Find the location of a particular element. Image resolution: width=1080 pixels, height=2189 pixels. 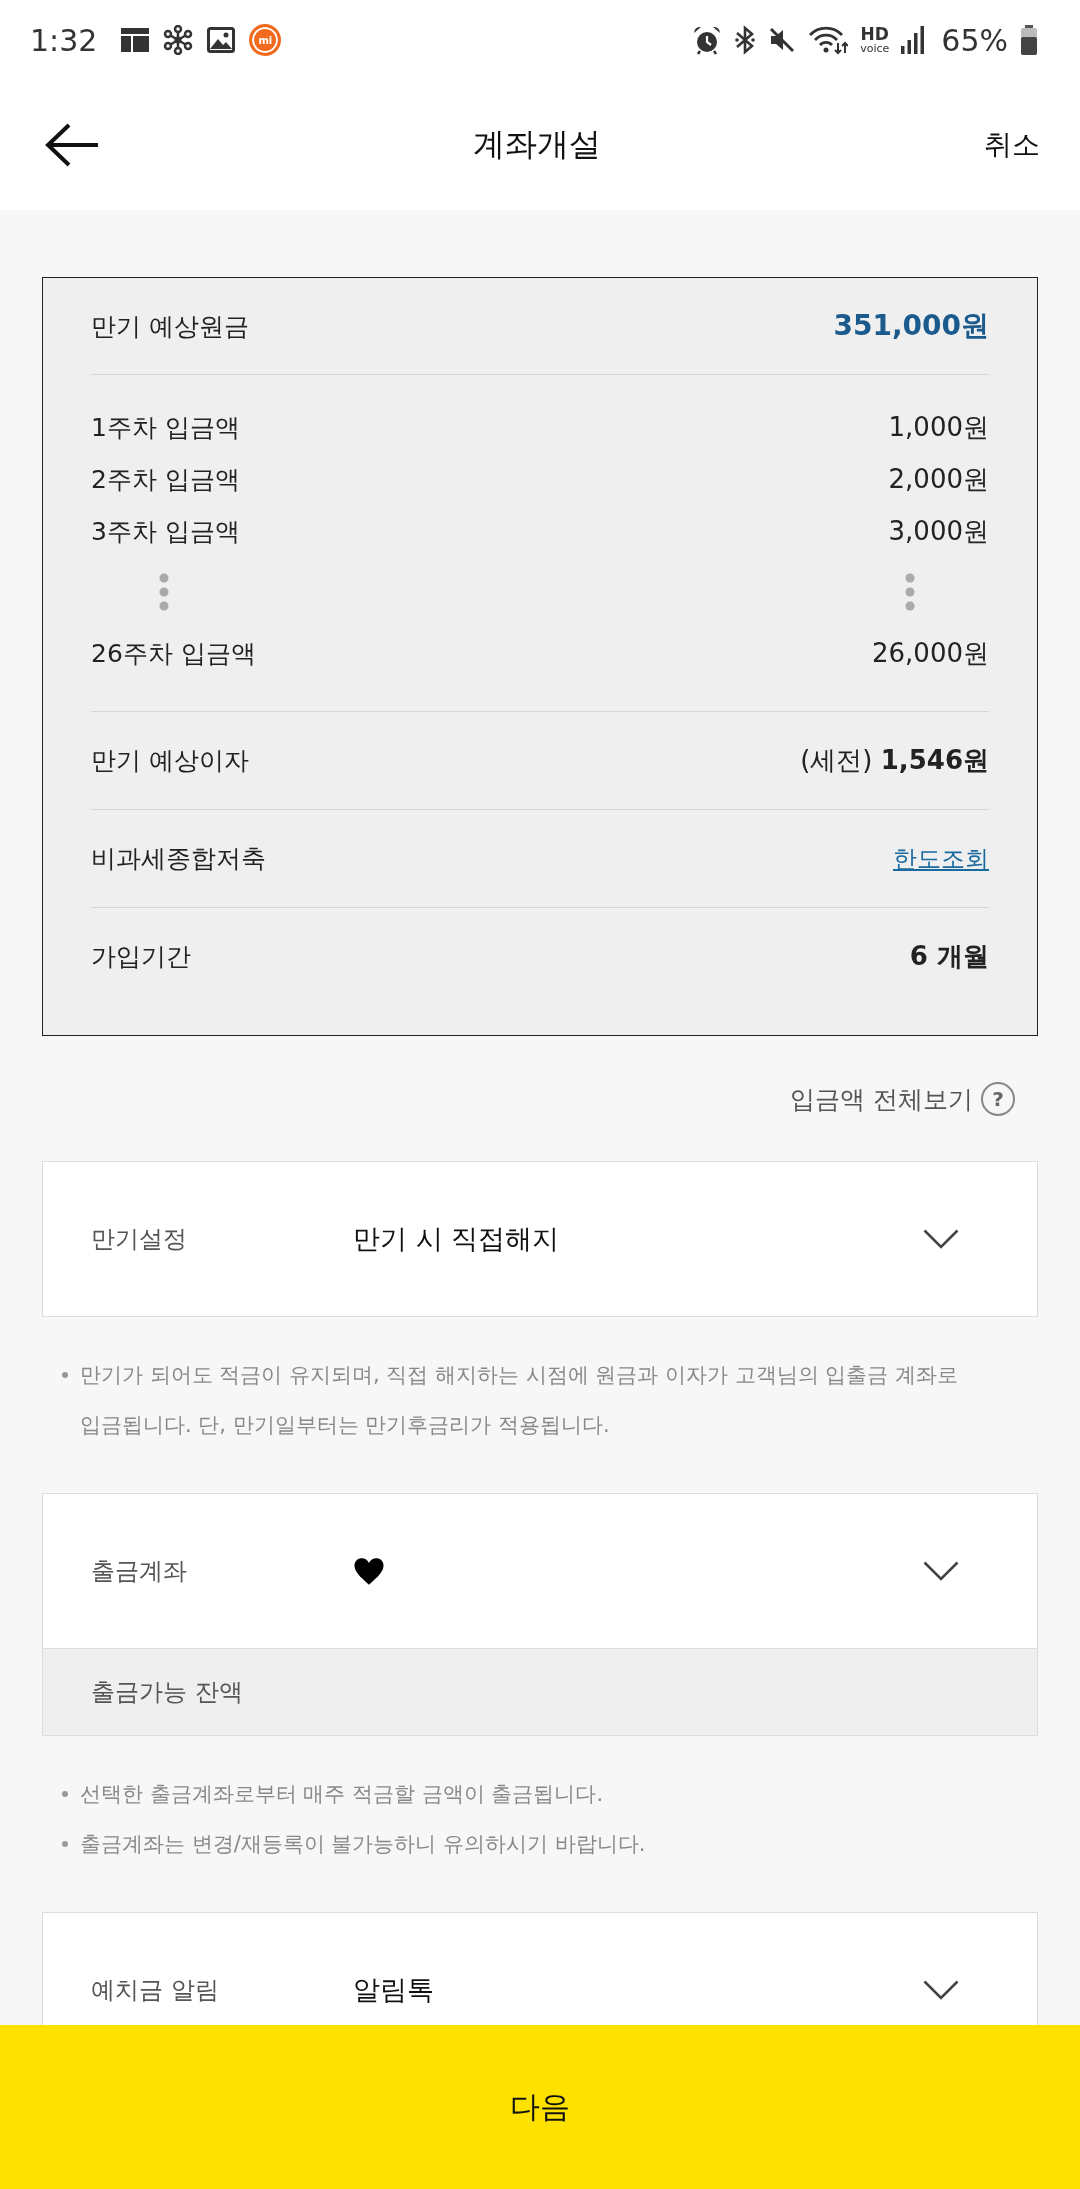

select-field: 만기설정 만기 시 직접해지 is located at coordinates (540, 1239).